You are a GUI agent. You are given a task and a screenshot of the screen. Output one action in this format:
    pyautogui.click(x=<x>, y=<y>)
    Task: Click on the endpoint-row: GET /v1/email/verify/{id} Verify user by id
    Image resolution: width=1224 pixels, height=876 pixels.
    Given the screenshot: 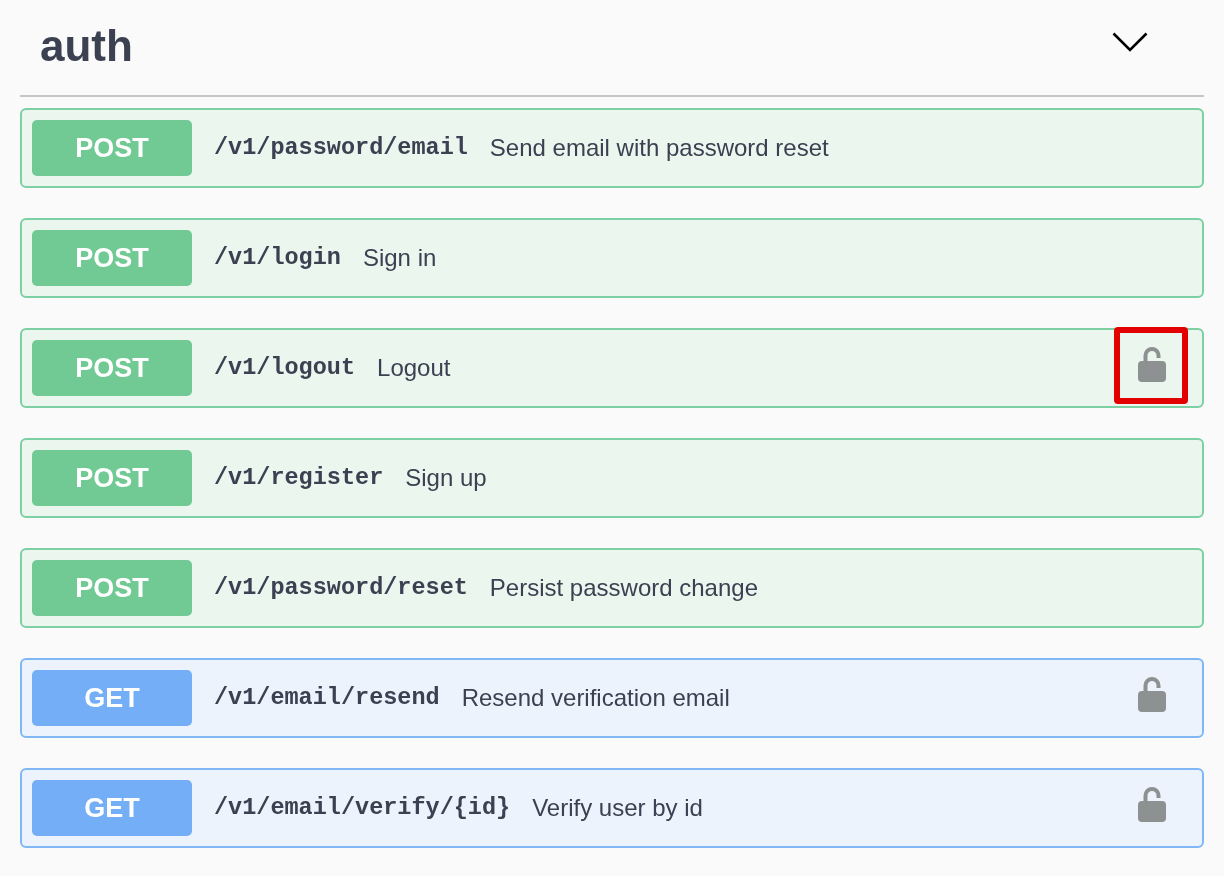 What is the action you would take?
    pyautogui.click(x=612, y=808)
    